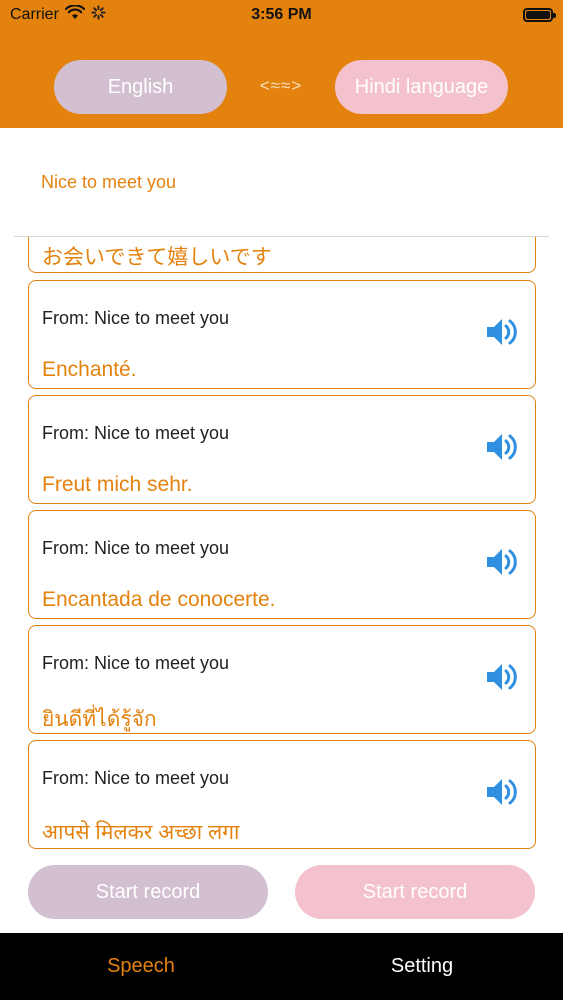 Image resolution: width=563 pixels, height=1000 pixels. I want to click on translation-card: From: Nice to meet you Enchanté., so click(282, 334).